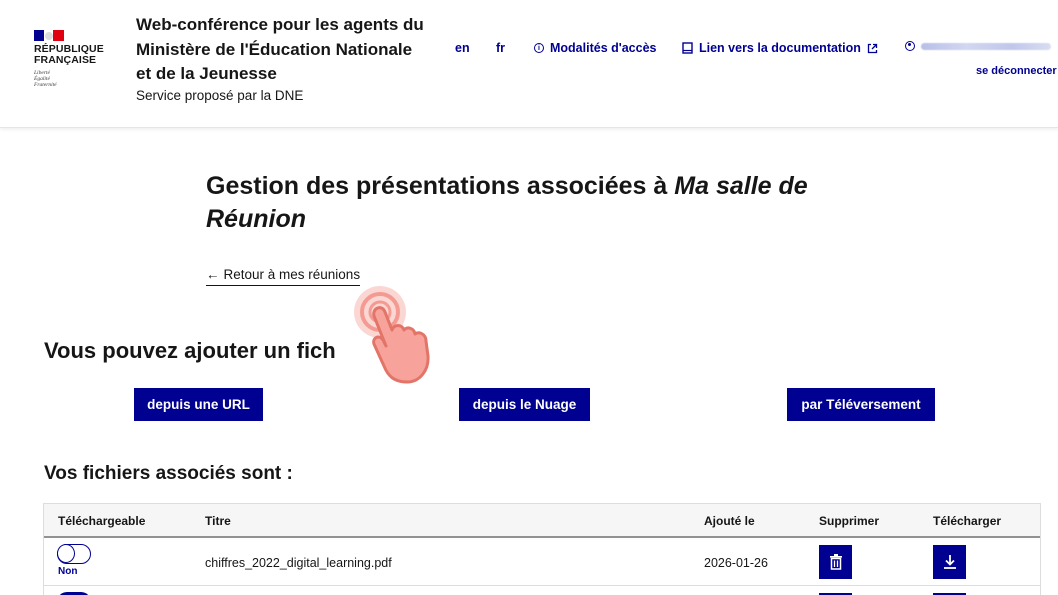 The image size is (1058, 595). I want to click on touch-hand-icon, so click(392, 335).